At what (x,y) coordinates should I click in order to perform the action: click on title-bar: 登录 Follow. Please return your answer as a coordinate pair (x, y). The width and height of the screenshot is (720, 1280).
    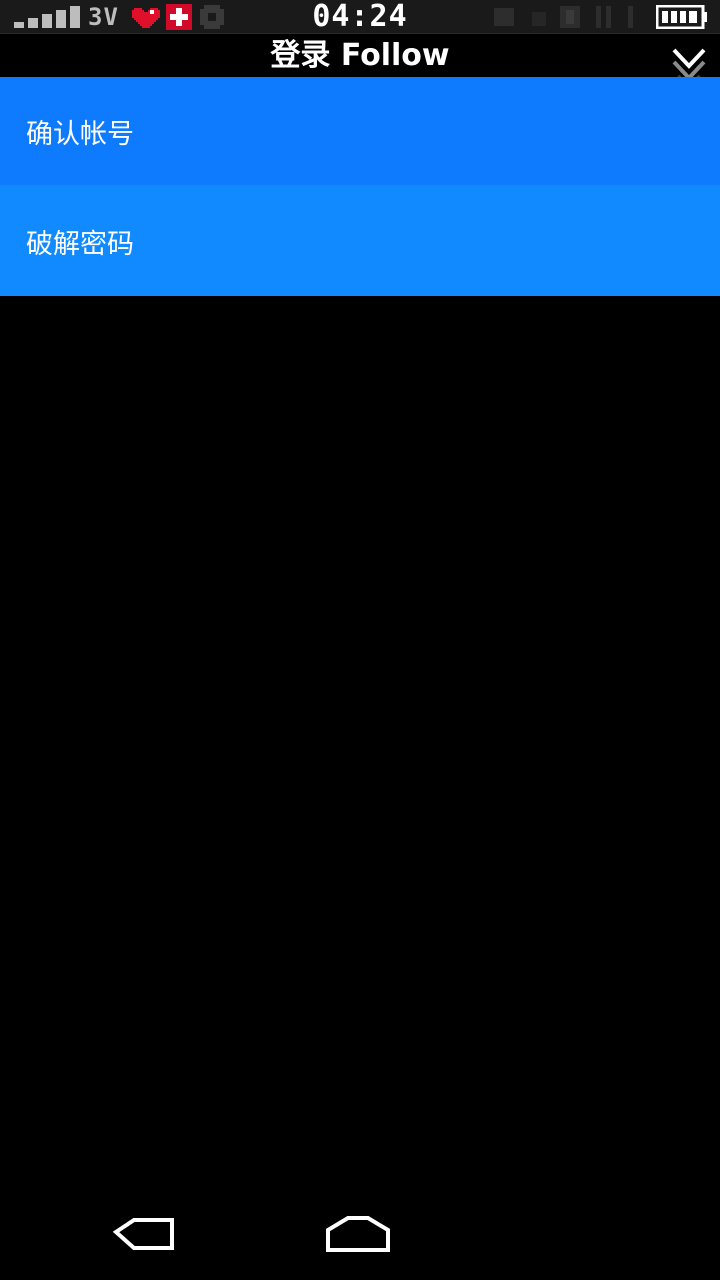
    Looking at the image, I should click on (360, 62).